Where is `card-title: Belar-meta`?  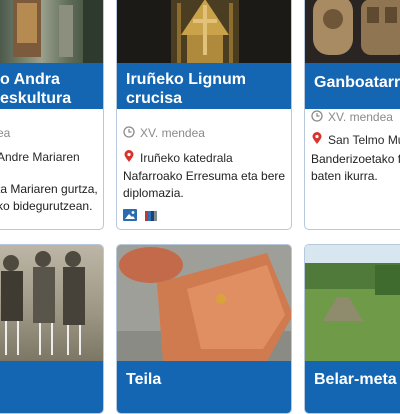
card-title: Belar-meta is located at coordinates (352, 387).